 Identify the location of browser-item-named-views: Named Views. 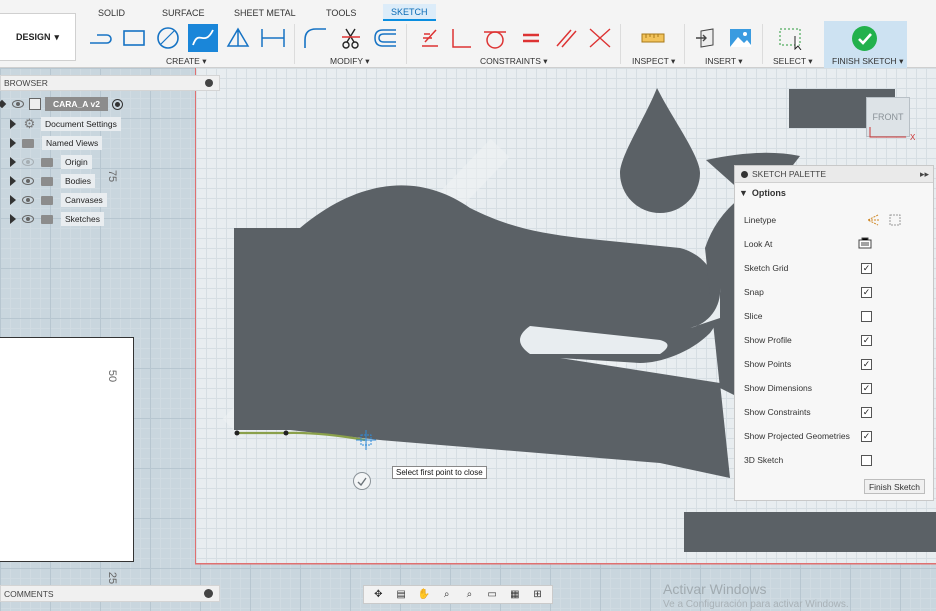
(56, 143).